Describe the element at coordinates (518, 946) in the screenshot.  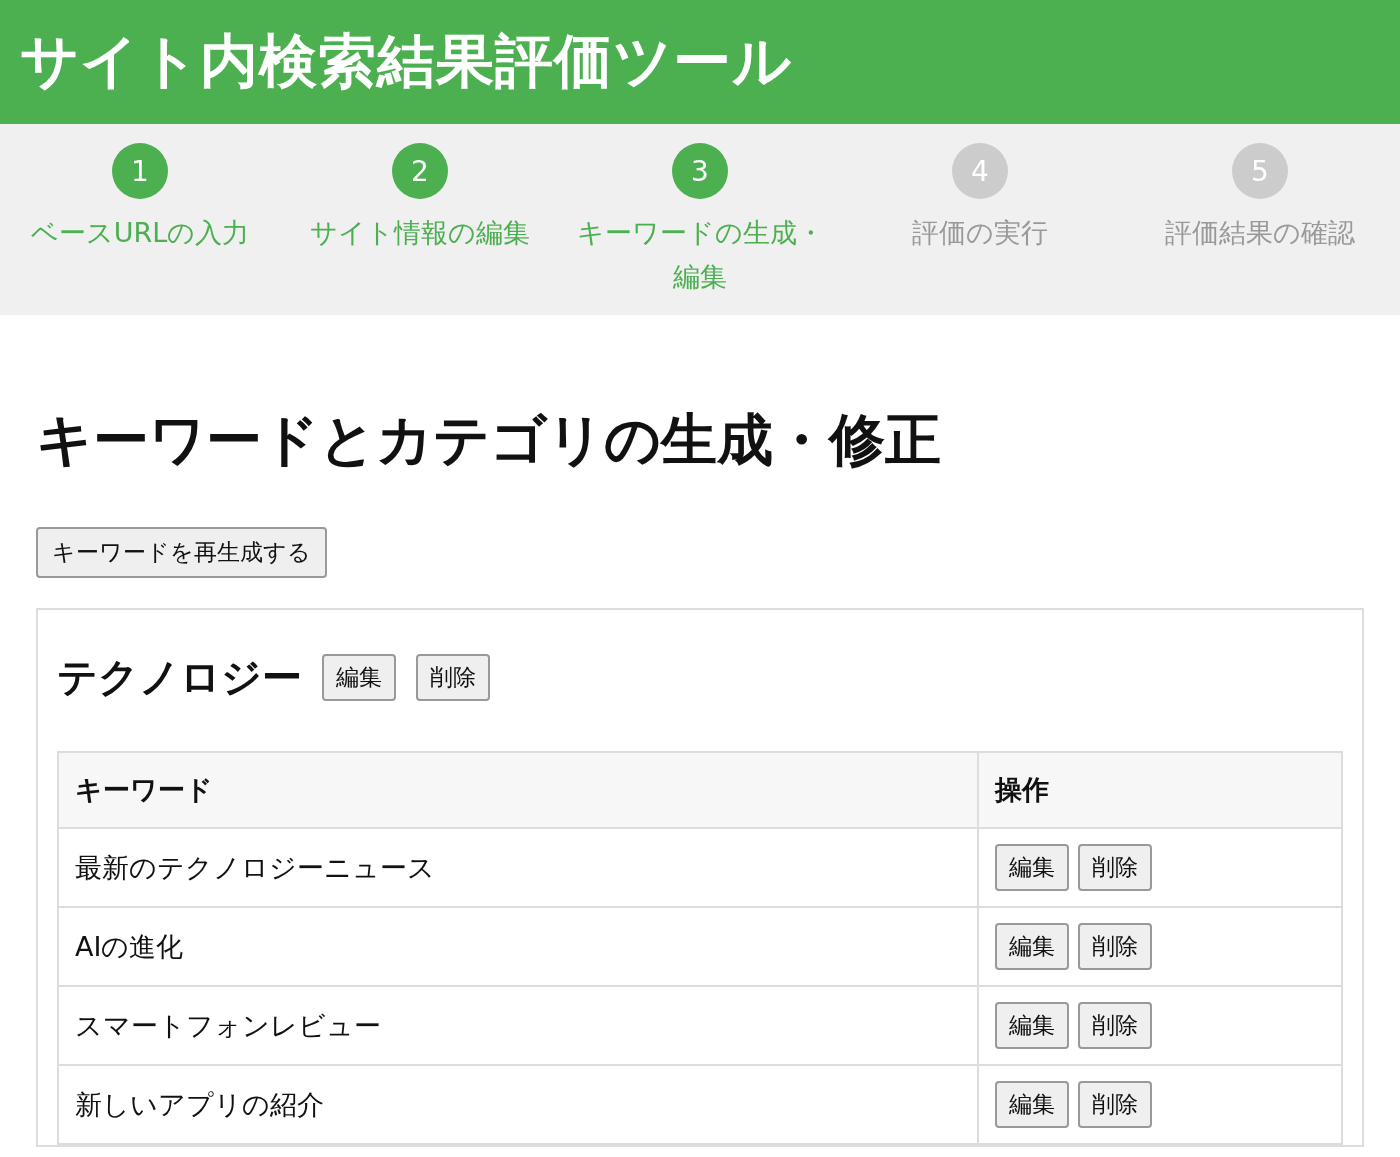
I see `keyword-cell: AIの進化` at that location.